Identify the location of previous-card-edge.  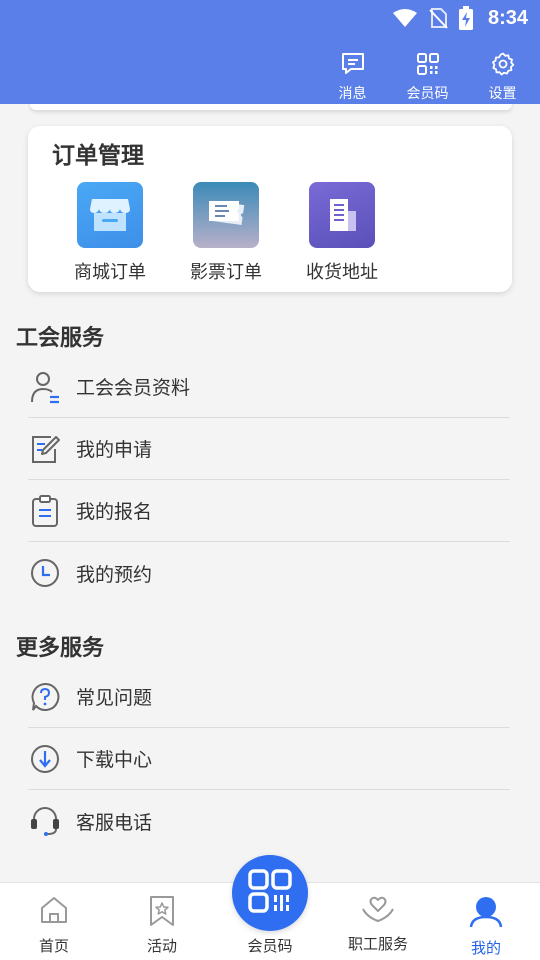
(271, 107).